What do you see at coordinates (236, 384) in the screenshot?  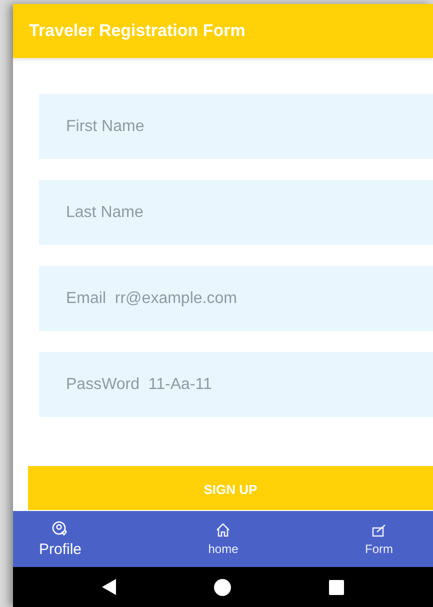 I see `input-field: PassWord 11-Aa-11` at bounding box center [236, 384].